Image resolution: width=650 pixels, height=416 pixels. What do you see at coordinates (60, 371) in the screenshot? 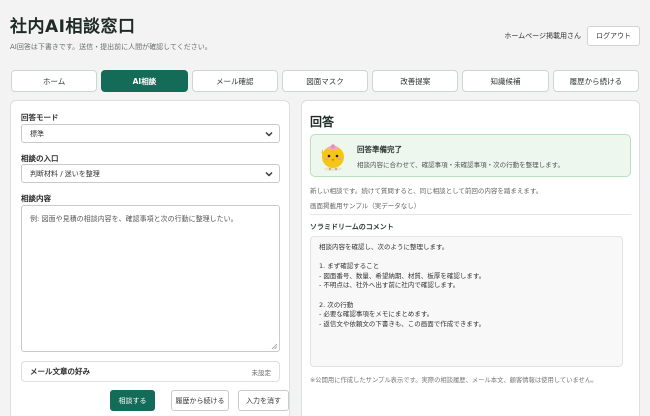
I see `pref-label: メール文章の好み` at bounding box center [60, 371].